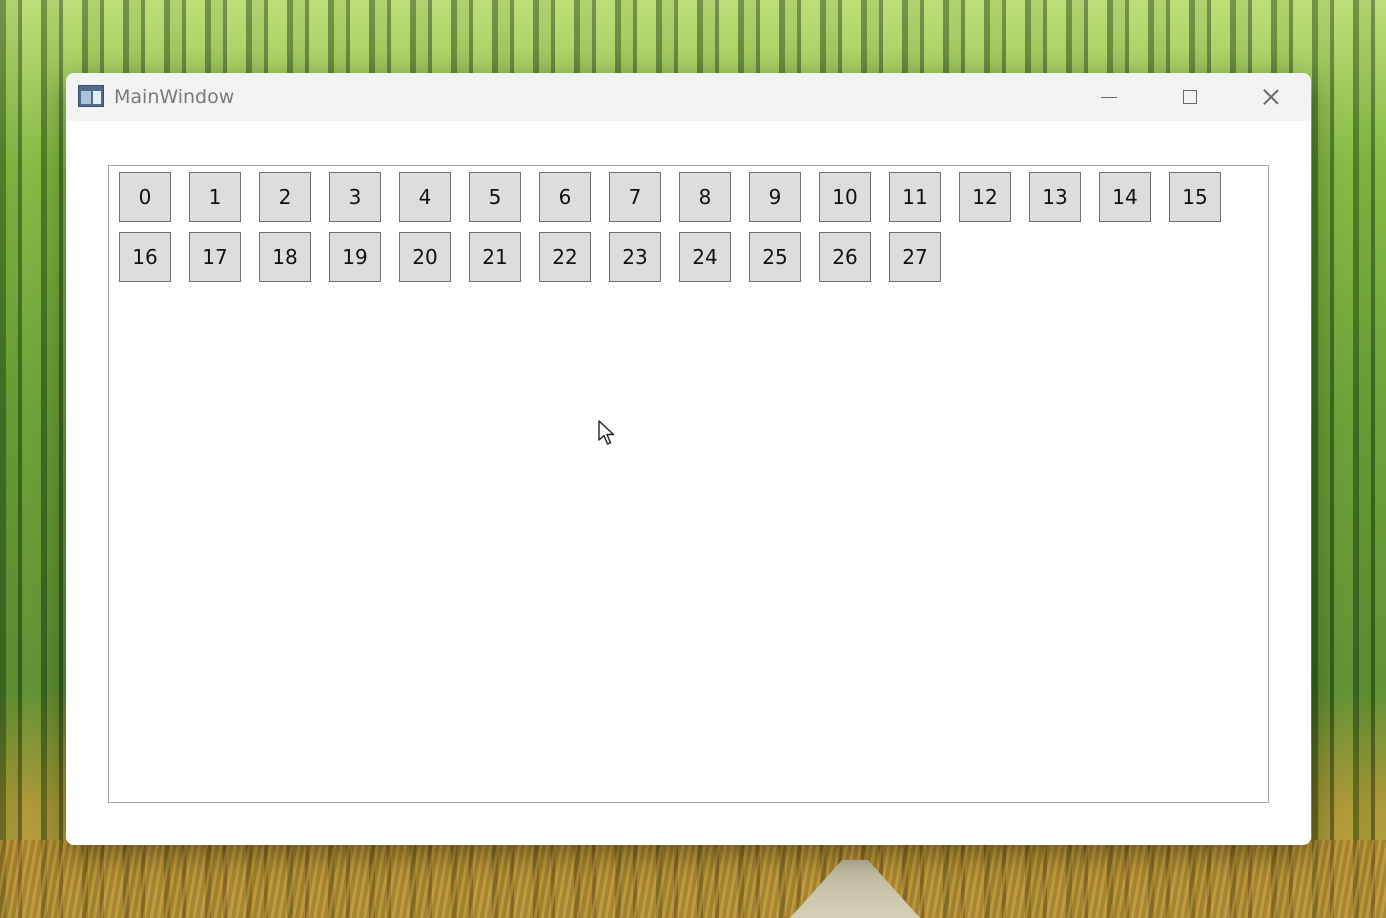 The height and width of the screenshot is (918, 1386). Describe the element at coordinates (145, 197) in the screenshot. I see `number-button-0: 0` at that location.